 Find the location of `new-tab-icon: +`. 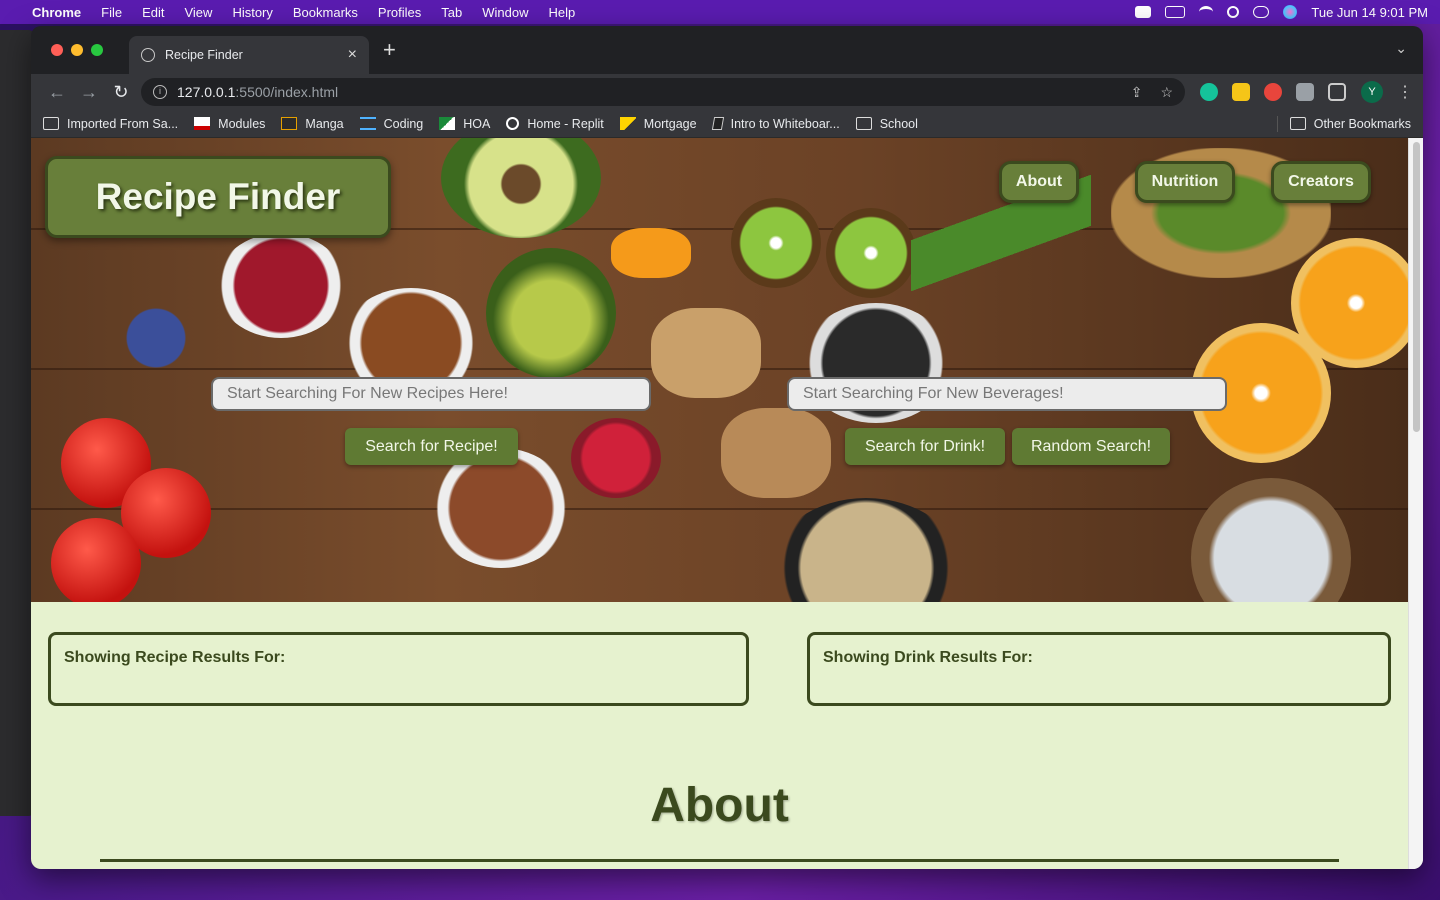

new-tab-icon: + is located at coordinates (389, 50).